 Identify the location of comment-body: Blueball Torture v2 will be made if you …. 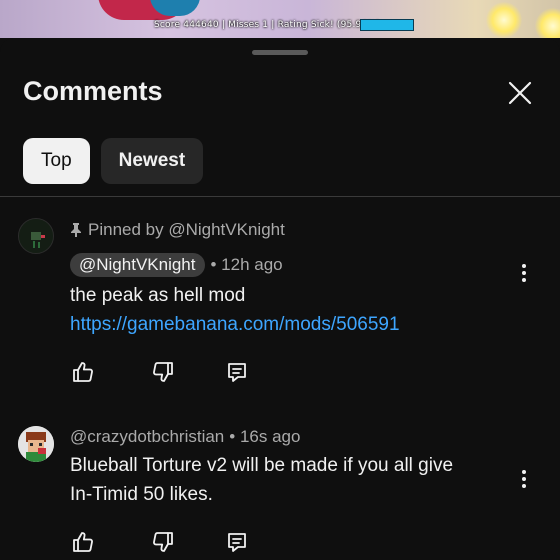
(261, 480).